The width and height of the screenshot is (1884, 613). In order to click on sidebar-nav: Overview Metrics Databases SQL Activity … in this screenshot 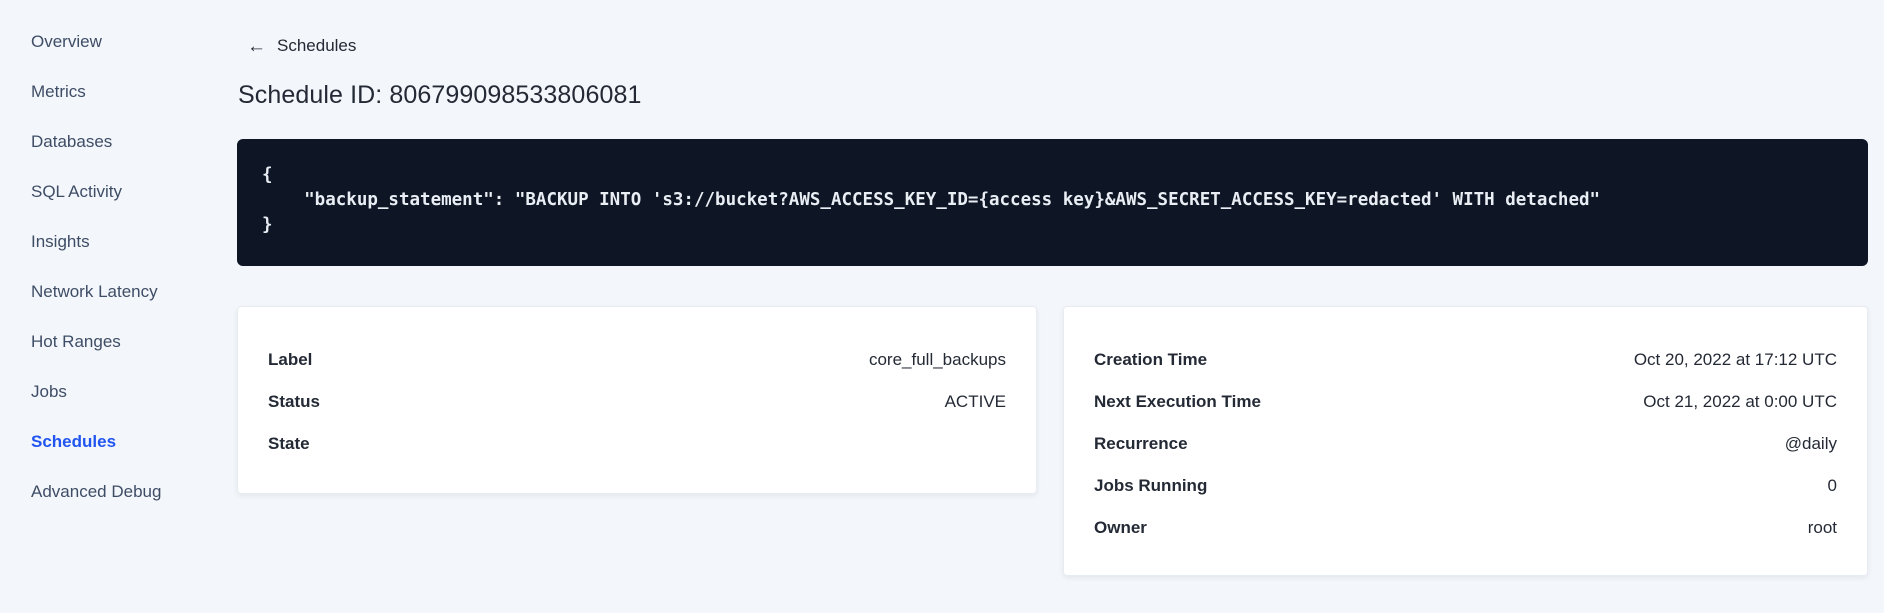, I will do `click(118, 306)`.